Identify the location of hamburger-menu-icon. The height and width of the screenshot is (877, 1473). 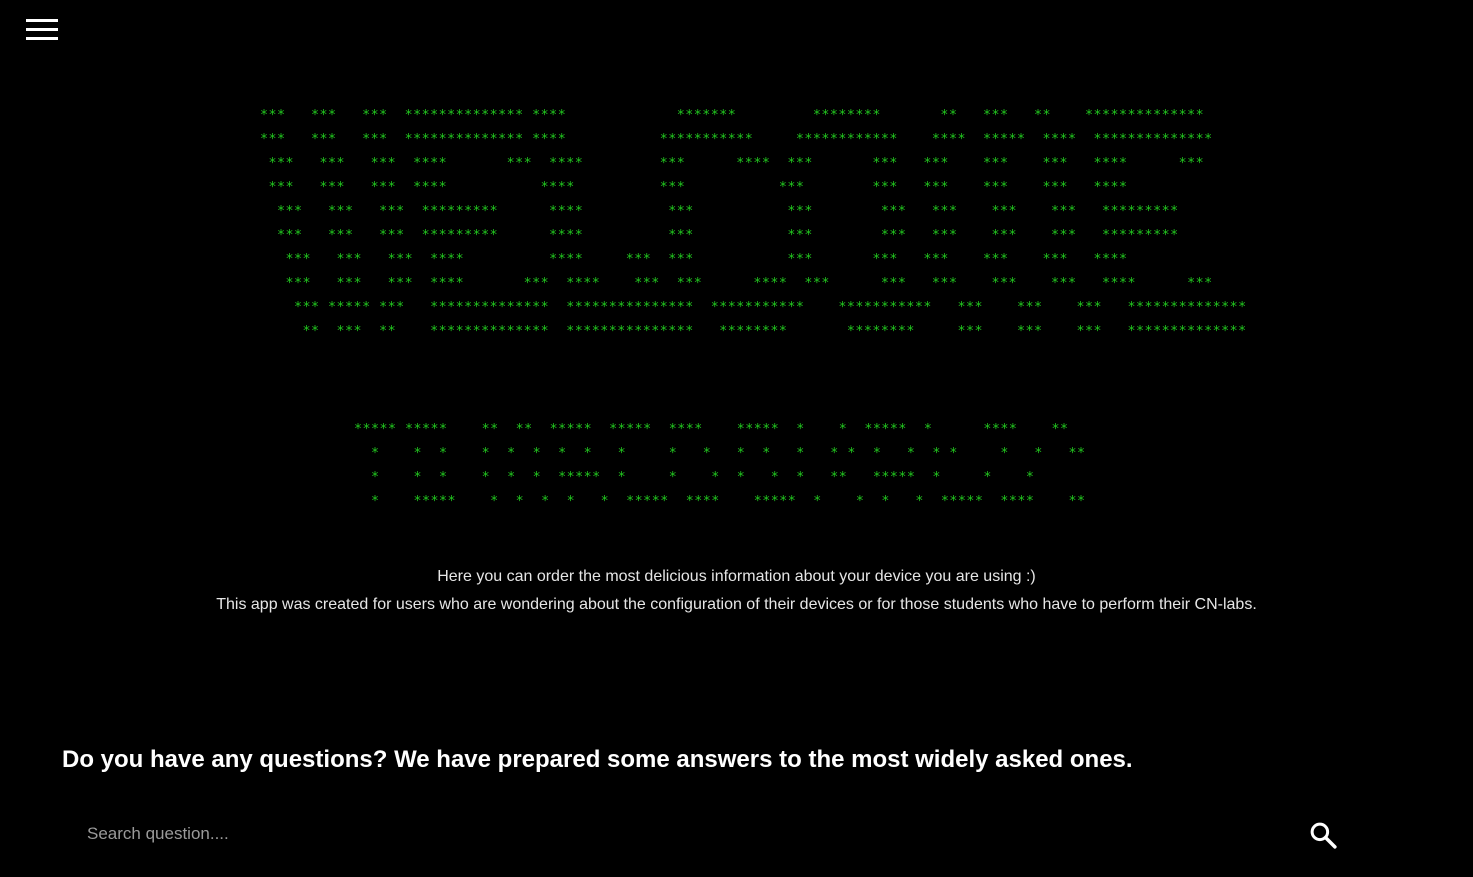
(42, 30).